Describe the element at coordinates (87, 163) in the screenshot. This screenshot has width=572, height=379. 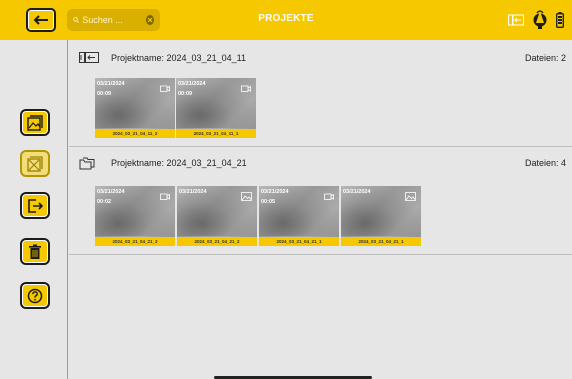
I see `folder-icon` at that location.